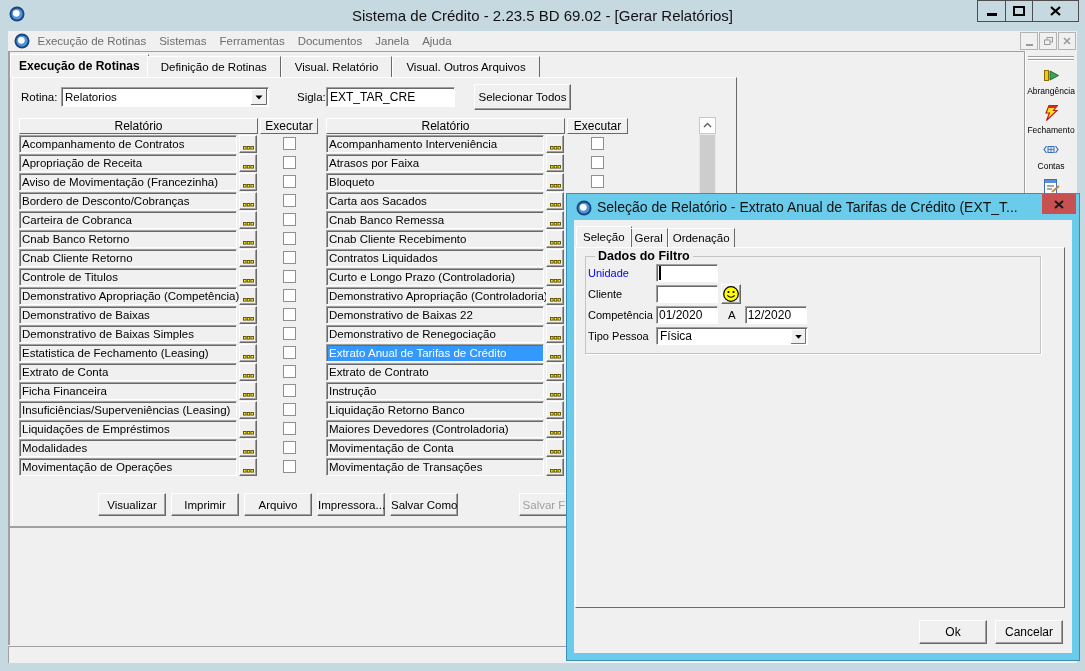 This screenshot has height=671, width=1085. I want to click on toolbar-button: Fechamento, so click(1051, 120).